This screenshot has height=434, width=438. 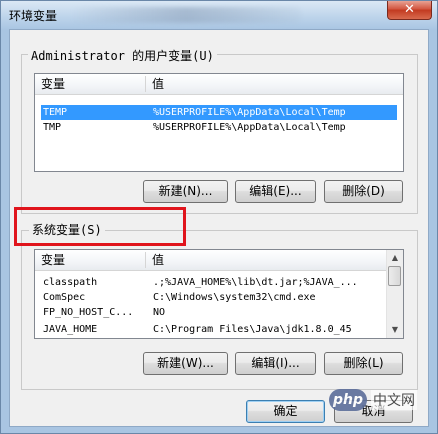 I want to click on php-watermark: php 中文网, so click(x=373, y=400).